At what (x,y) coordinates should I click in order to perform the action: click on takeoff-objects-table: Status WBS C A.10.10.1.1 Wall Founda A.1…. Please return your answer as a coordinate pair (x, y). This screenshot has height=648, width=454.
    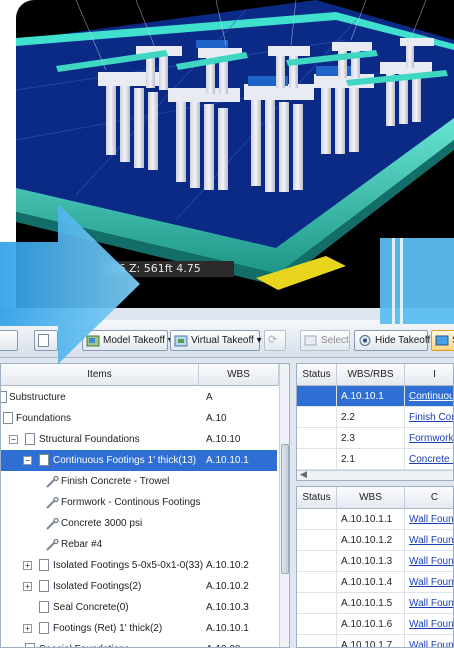
    Looking at the image, I should click on (375, 567).